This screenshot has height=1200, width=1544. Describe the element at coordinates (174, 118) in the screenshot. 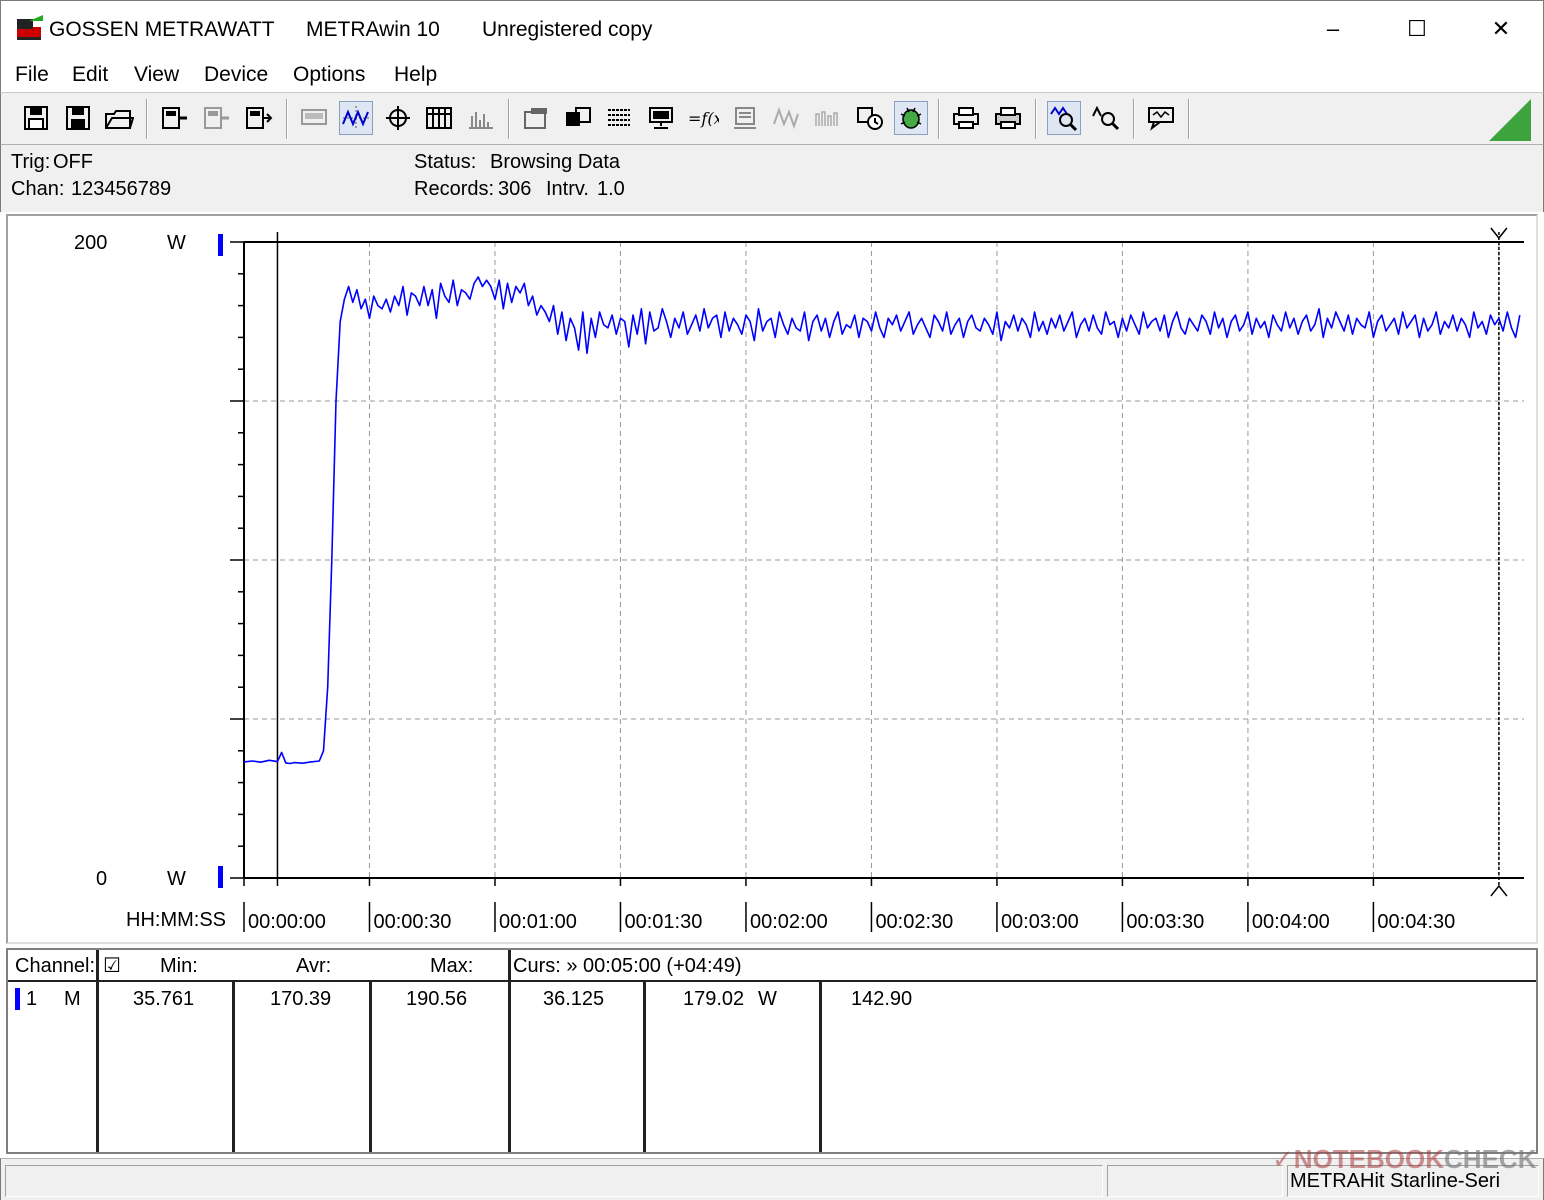

I see `device-read-icon` at that location.